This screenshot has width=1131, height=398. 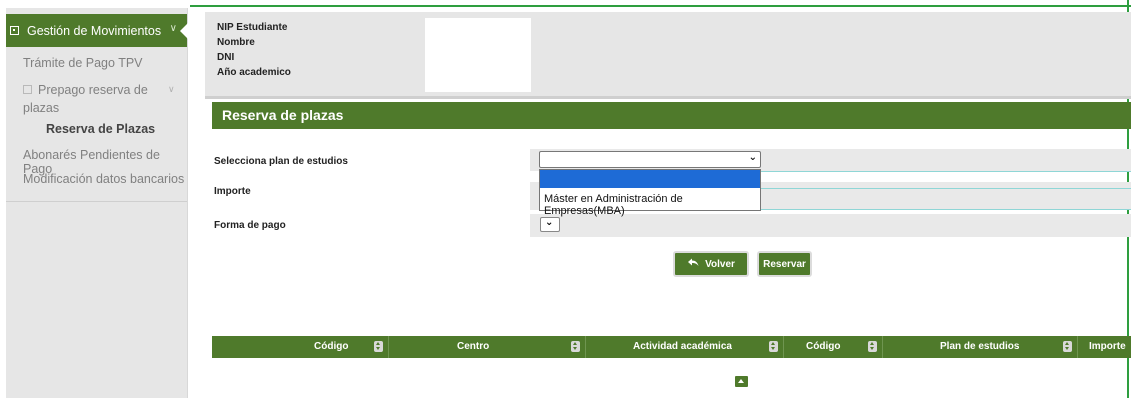 I want to click on forma-pago-select: ⌄, so click(x=550, y=224).